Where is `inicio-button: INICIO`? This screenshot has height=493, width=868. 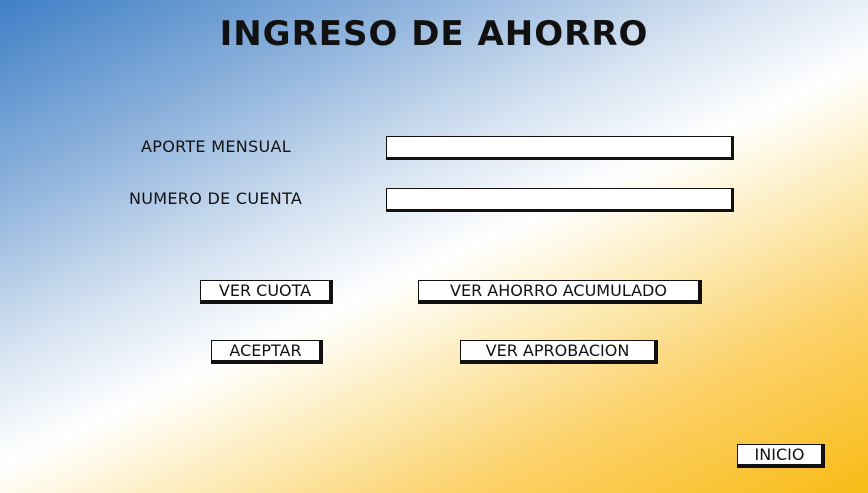
inicio-button: INICIO is located at coordinates (781, 456).